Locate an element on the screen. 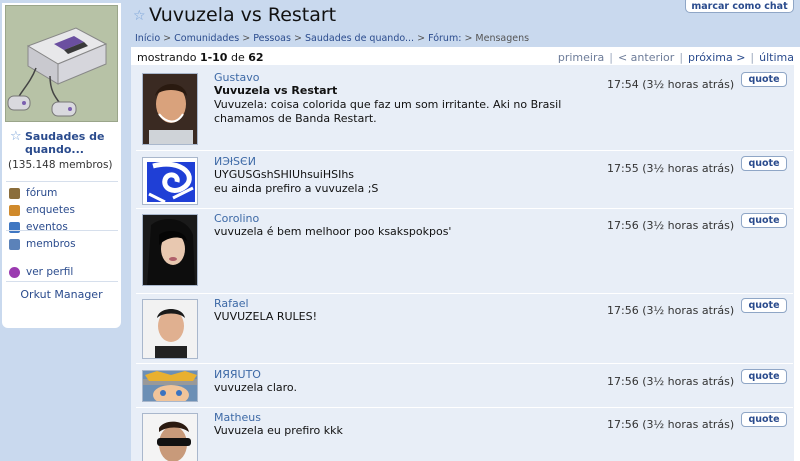 This screenshot has width=800, height=461. message-author: Matheus is located at coordinates (237, 417).